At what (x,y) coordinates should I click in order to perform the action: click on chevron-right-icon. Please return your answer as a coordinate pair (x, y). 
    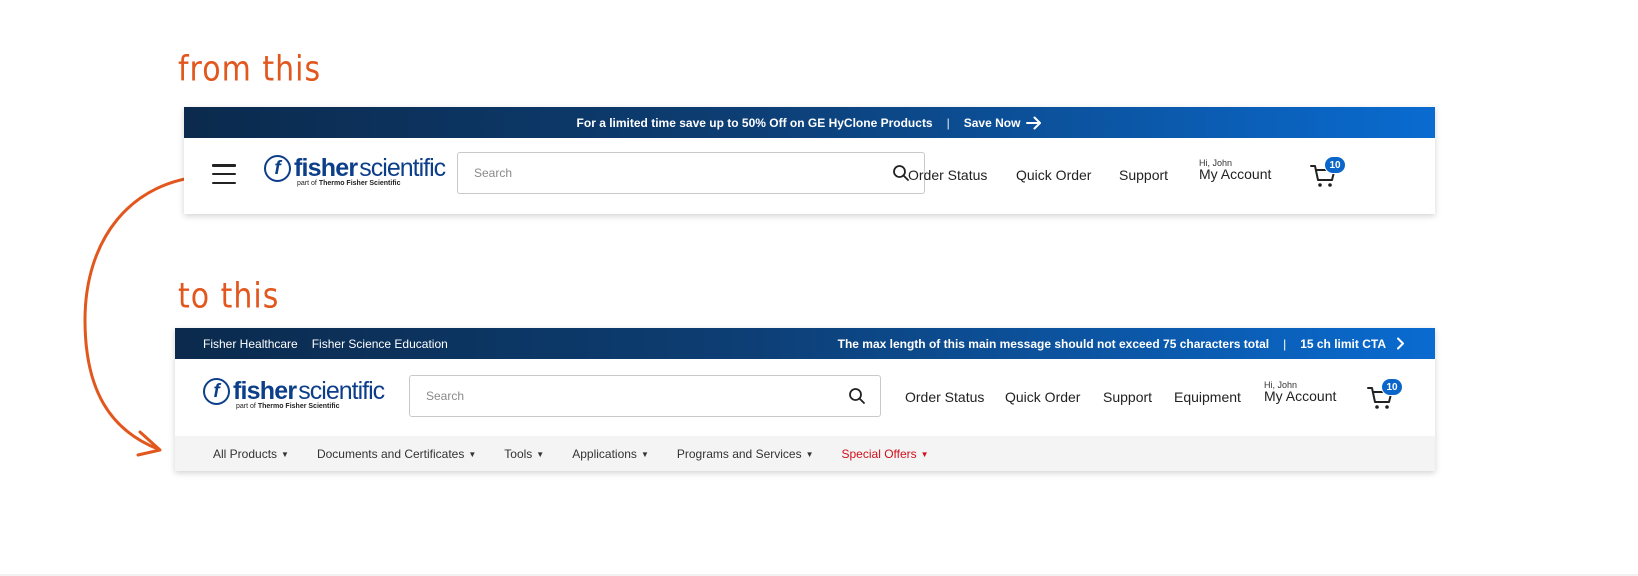
    Looking at the image, I should click on (1400, 343).